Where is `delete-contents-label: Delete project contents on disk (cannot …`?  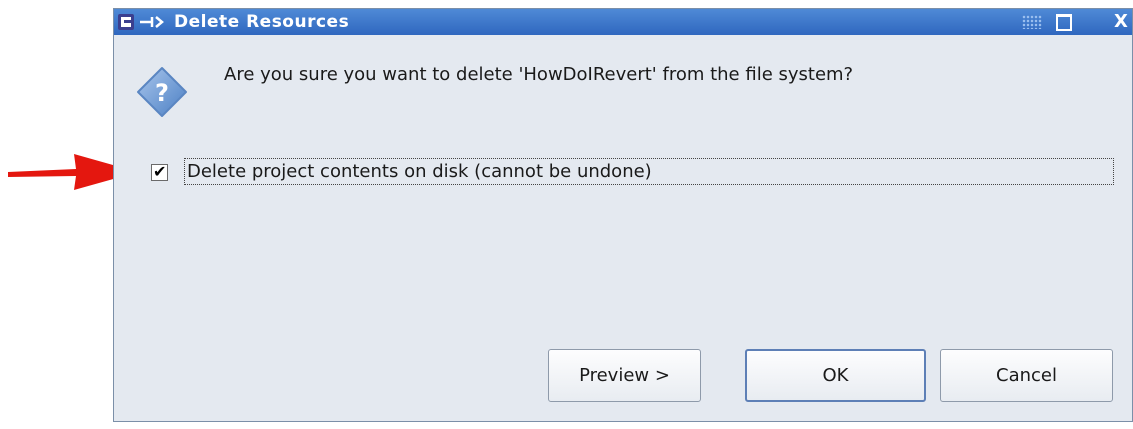
delete-contents-label: Delete project contents on disk (cannot … is located at coordinates (649, 171).